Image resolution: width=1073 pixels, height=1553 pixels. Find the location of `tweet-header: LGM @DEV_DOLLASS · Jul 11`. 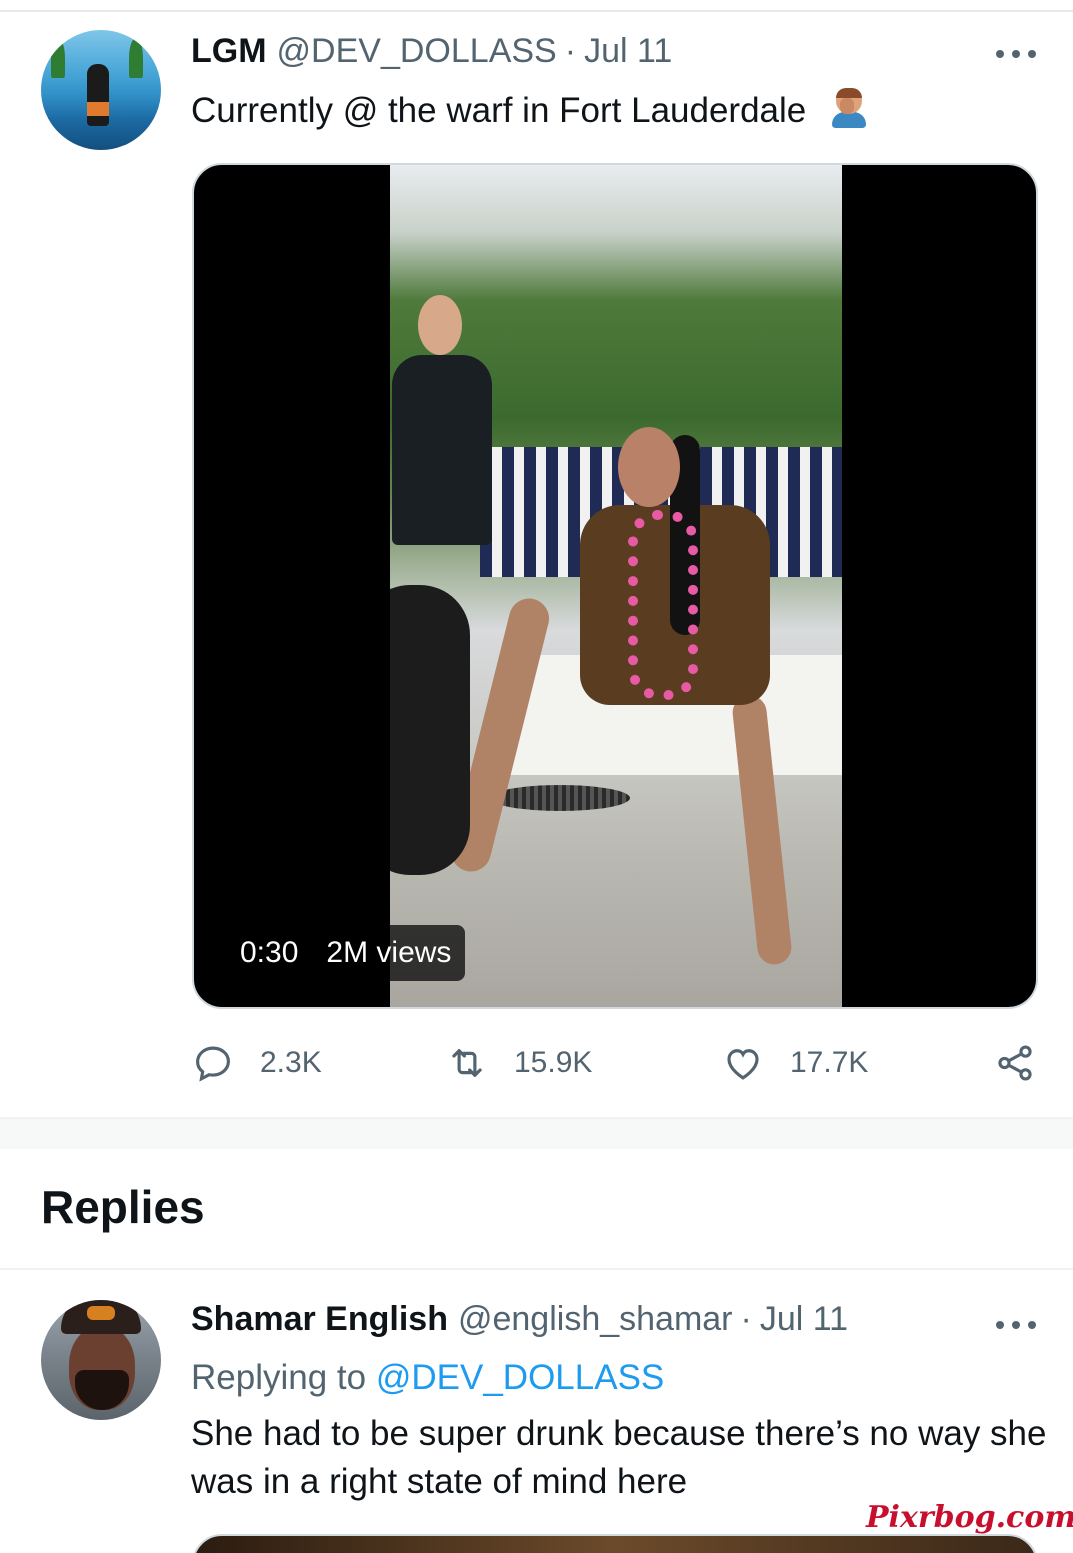

tweet-header: LGM @DEV_DOLLASS · Jul 11 is located at coordinates (431, 53).